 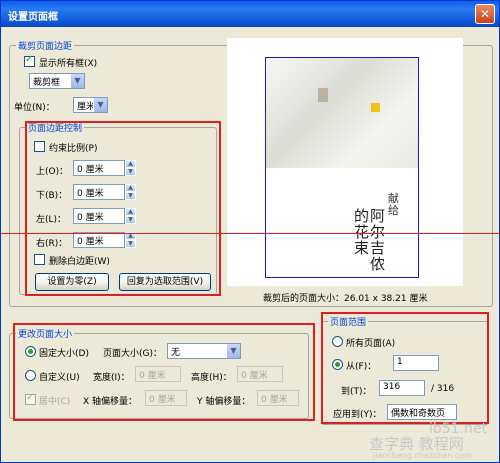 I want to click on center-label: 居中(C), so click(x=55, y=402).